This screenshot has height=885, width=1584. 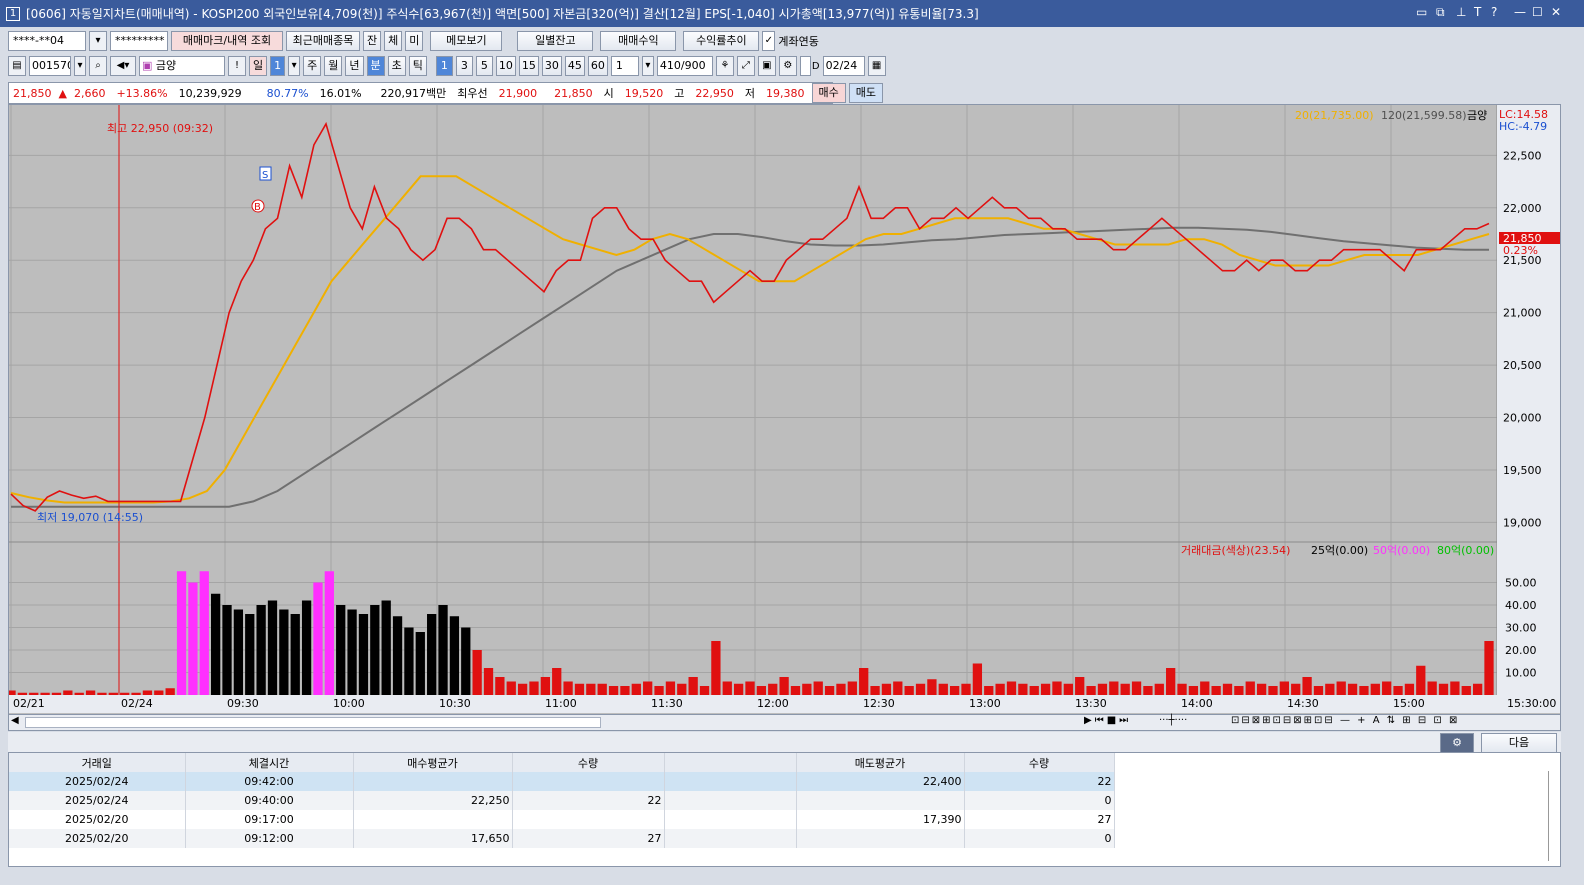 What do you see at coordinates (684, 66) in the screenshot?
I see `range-input: 410/900` at bounding box center [684, 66].